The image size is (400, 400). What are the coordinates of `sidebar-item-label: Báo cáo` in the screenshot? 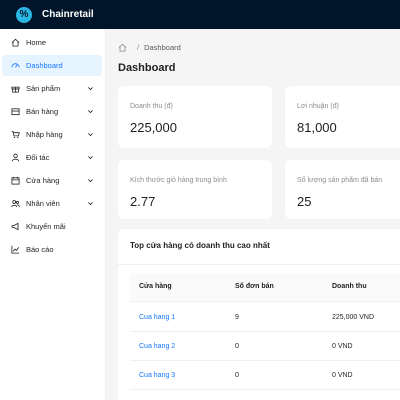 It's located at (40, 249).